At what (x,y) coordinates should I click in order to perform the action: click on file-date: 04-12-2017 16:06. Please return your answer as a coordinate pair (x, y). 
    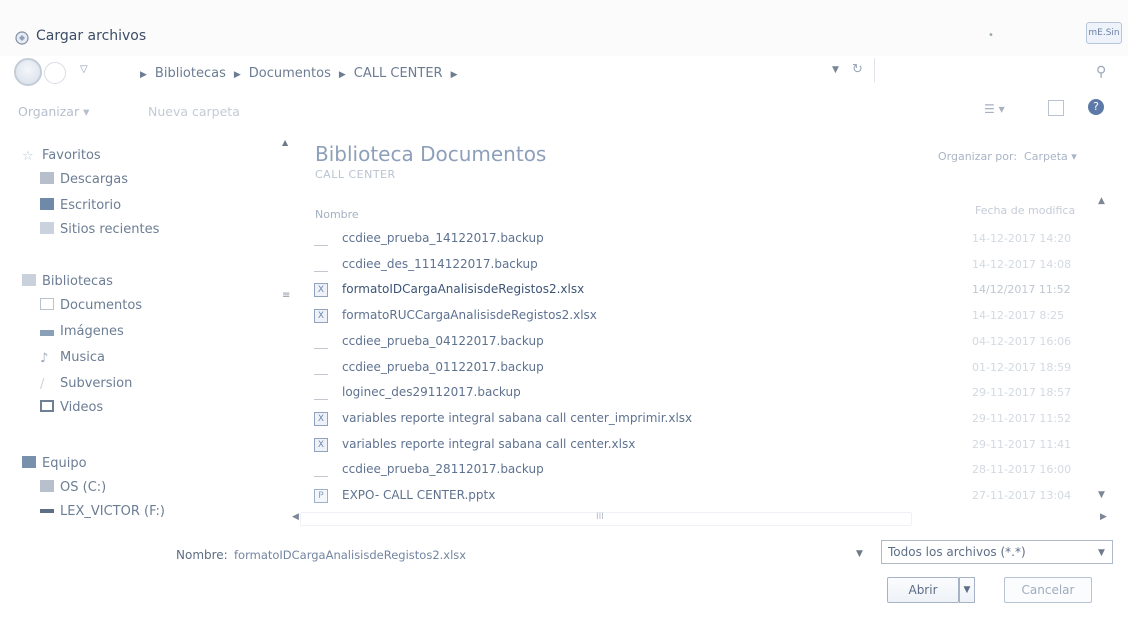
    Looking at the image, I should click on (1022, 341).